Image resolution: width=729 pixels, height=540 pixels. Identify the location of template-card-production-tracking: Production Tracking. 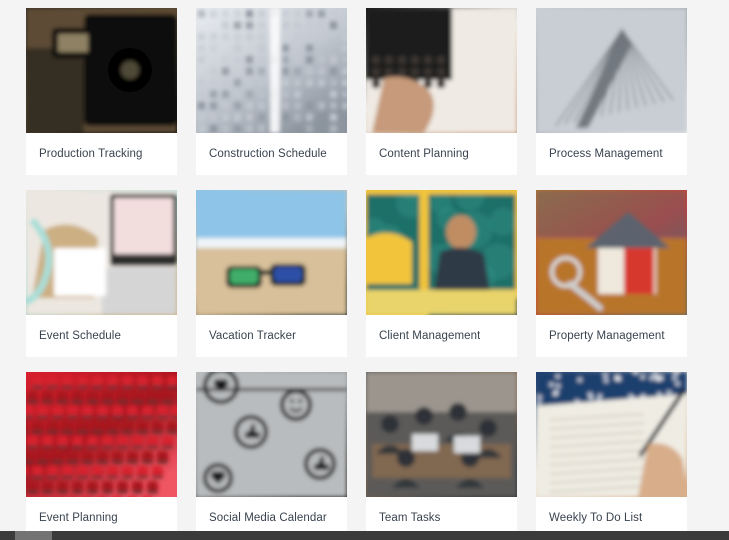
(101, 91).